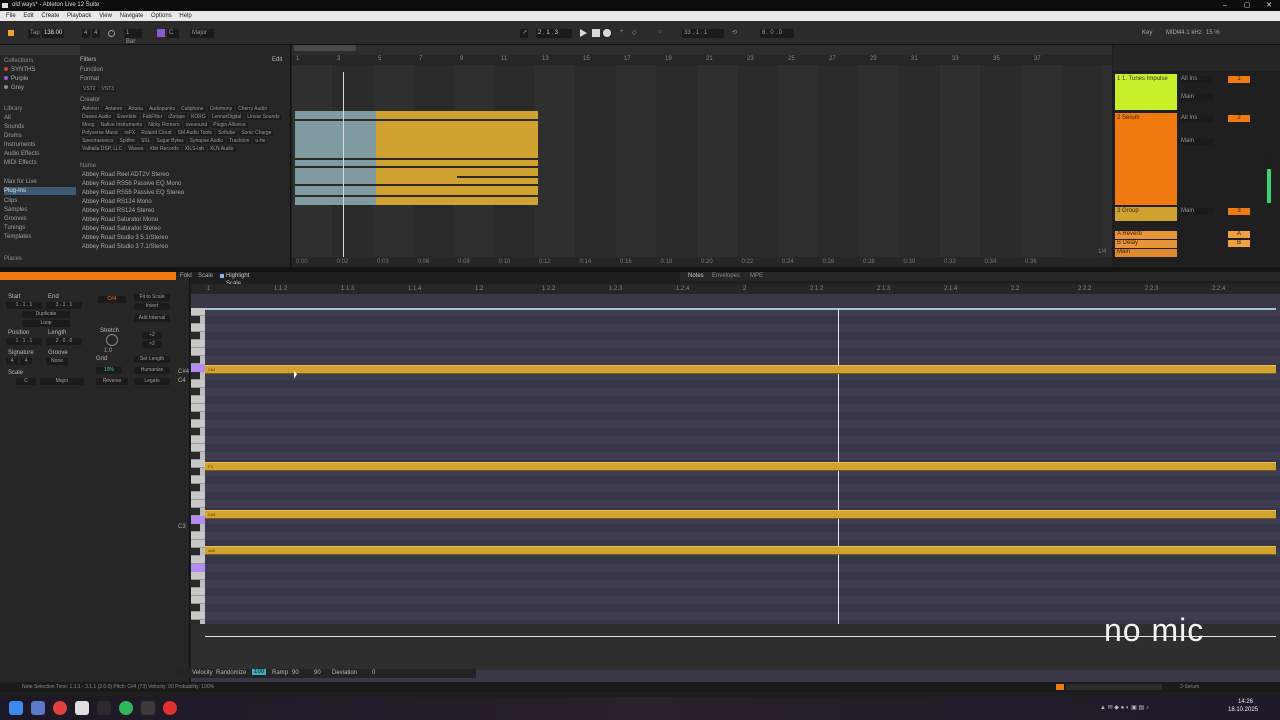  Describe the element at coordinates (152, 359) in the screenshot. I see `set-length-button: Set Length` at that location.